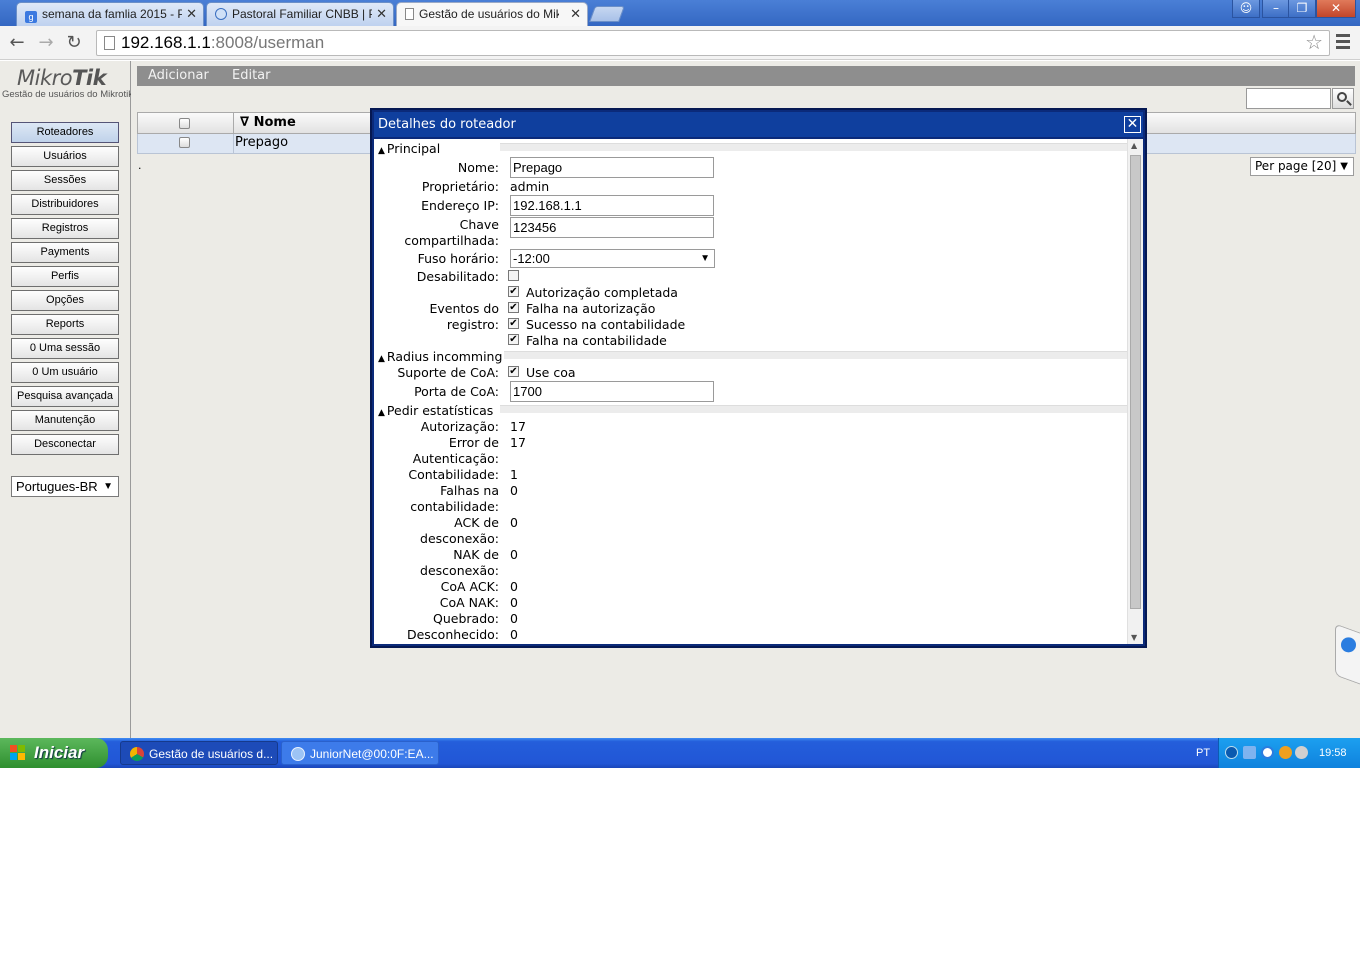  What do you see at coordinates (602, 292) in the screenshot?
I see `log-event-label: Autorização completada` at bounding box center [602, 292].